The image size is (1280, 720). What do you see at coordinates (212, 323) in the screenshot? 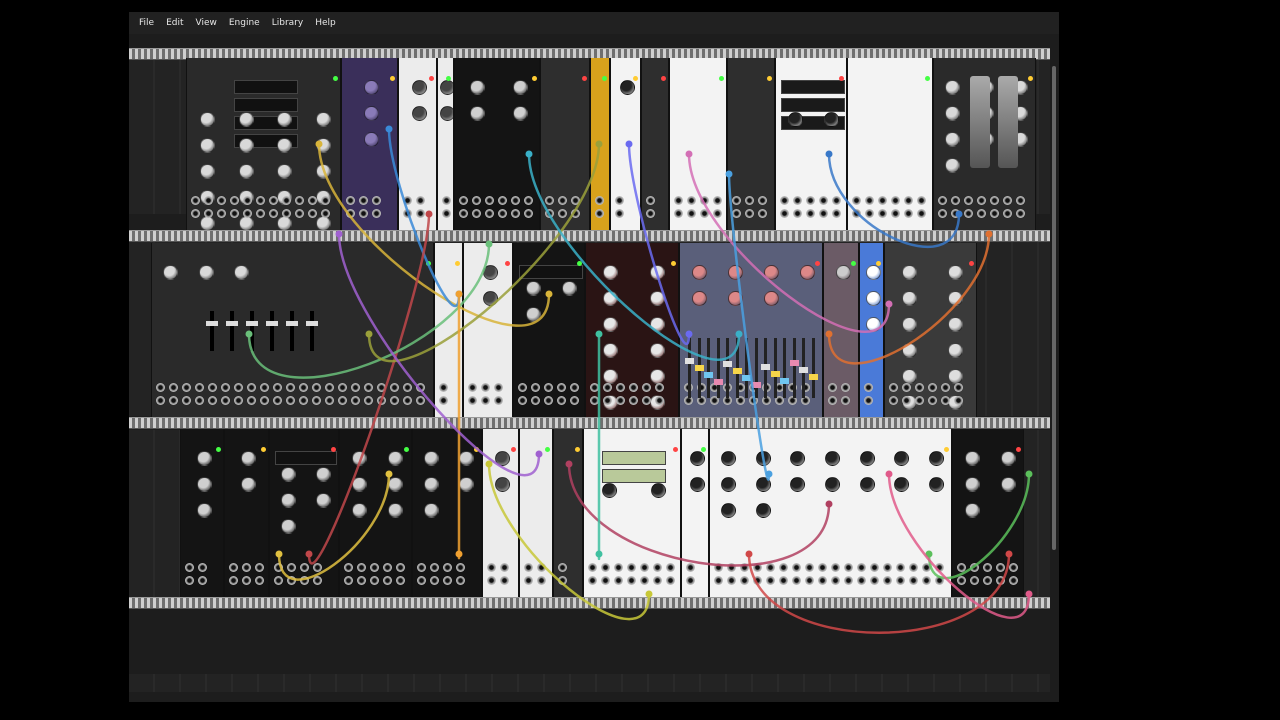
I see `slider-cap` at bounding box center [212, 323].